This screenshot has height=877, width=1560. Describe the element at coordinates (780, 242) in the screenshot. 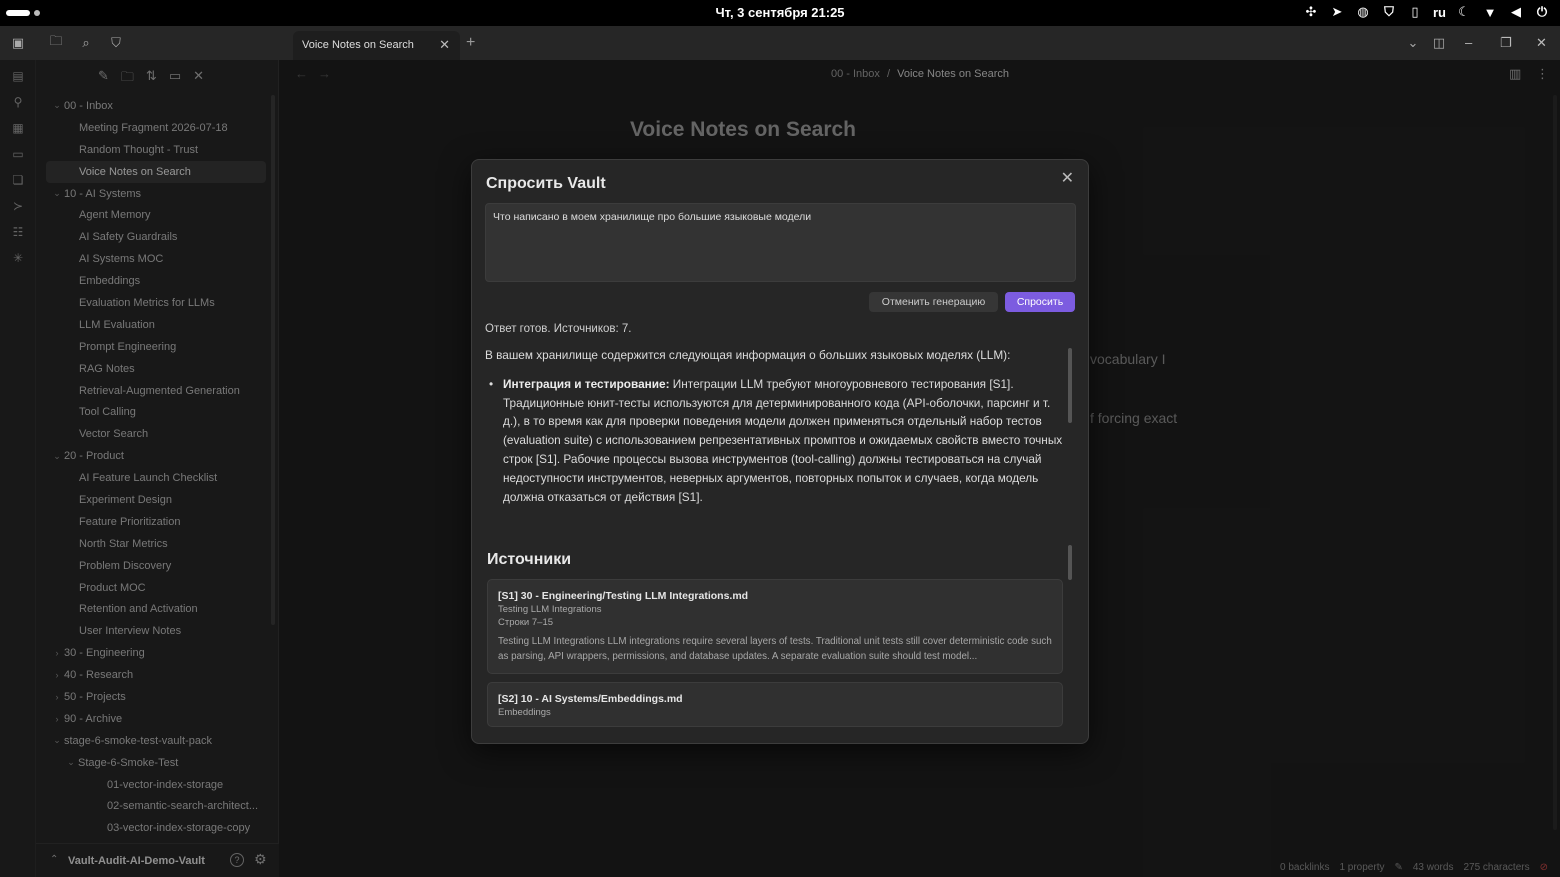

I see `question-input` at that location.